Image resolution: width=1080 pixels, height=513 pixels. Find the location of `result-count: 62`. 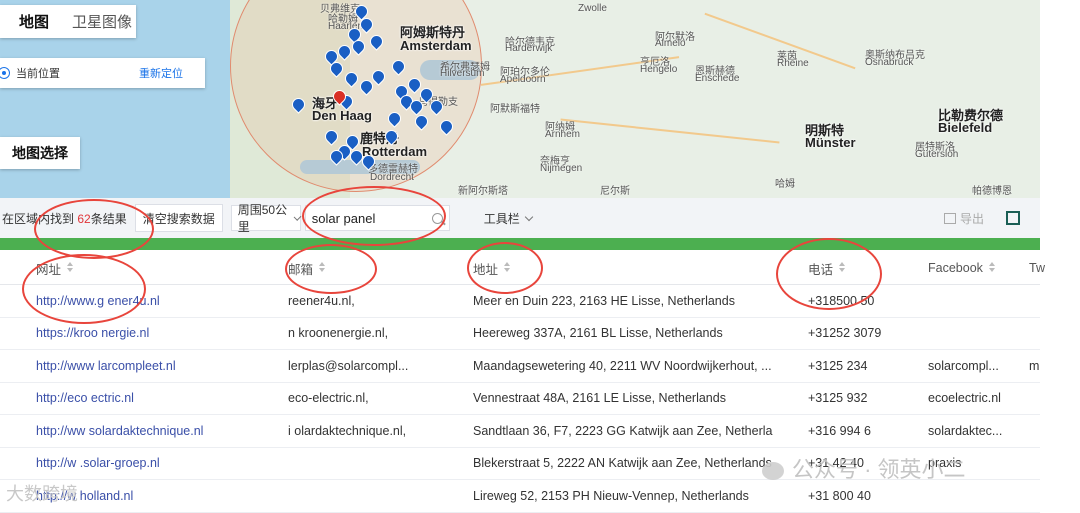

result-count: 62 is located at coordinates (84, 218).